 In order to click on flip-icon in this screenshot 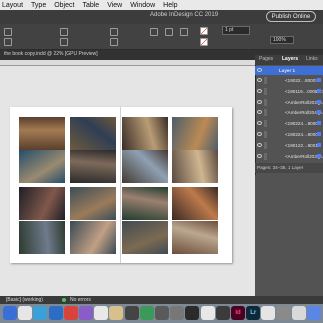, I will do `click(154, 32)`.